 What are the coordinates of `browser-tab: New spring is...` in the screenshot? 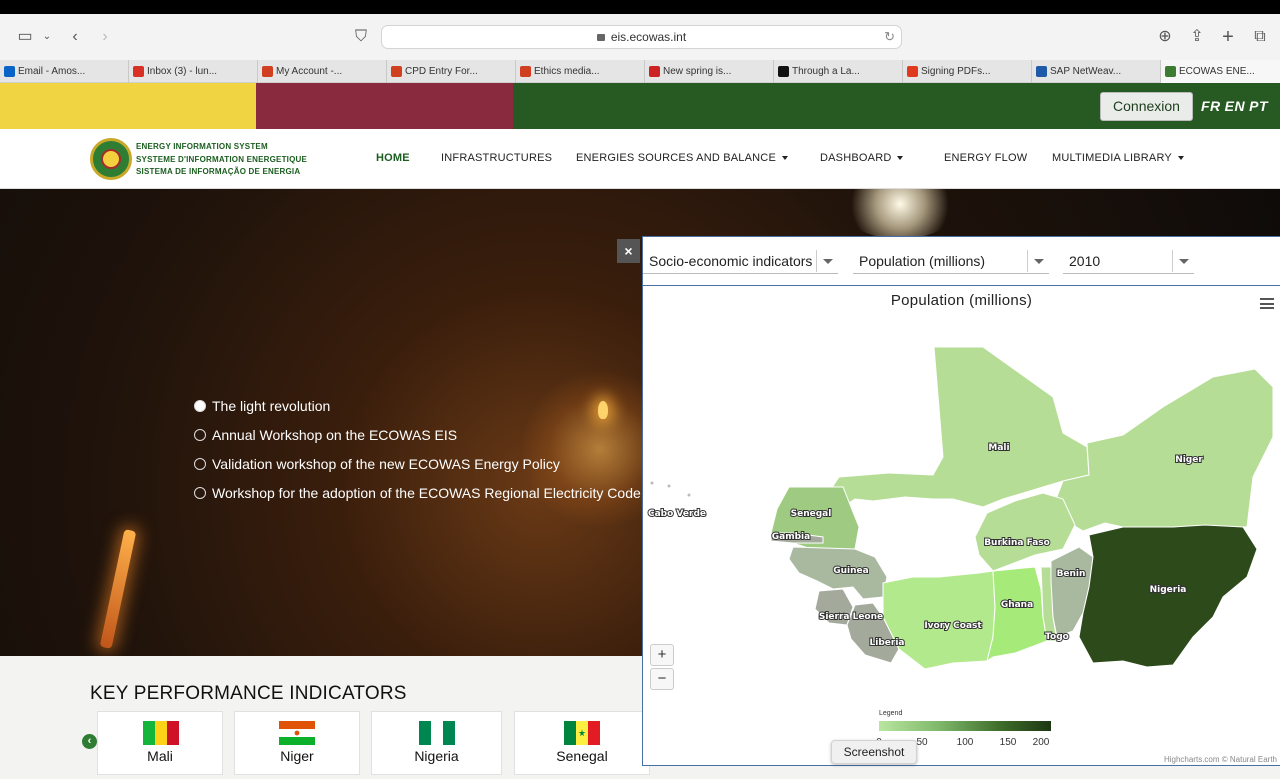 It's located at (709, 71).